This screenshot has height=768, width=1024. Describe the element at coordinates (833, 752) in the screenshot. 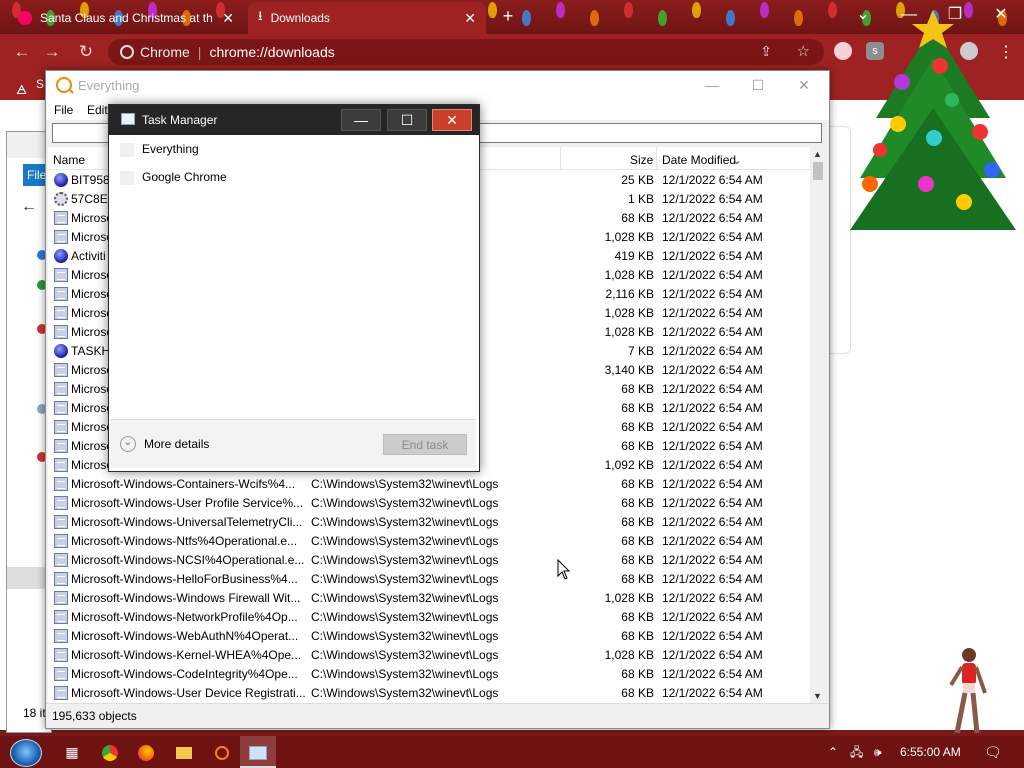

I see `show-hidden-icons-chevron-icon: ⌃` at that location.